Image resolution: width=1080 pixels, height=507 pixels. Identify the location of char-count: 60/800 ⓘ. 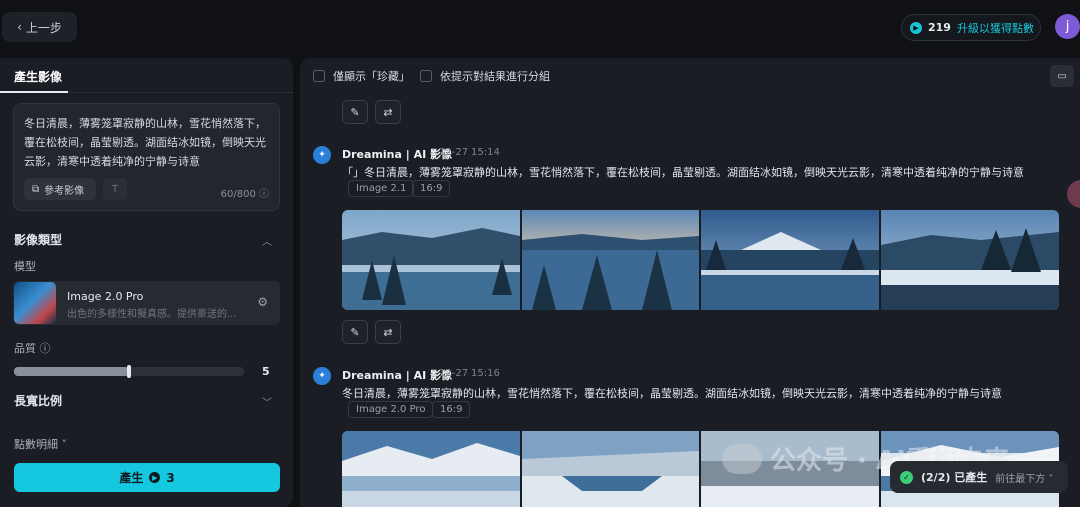
(245, 192).